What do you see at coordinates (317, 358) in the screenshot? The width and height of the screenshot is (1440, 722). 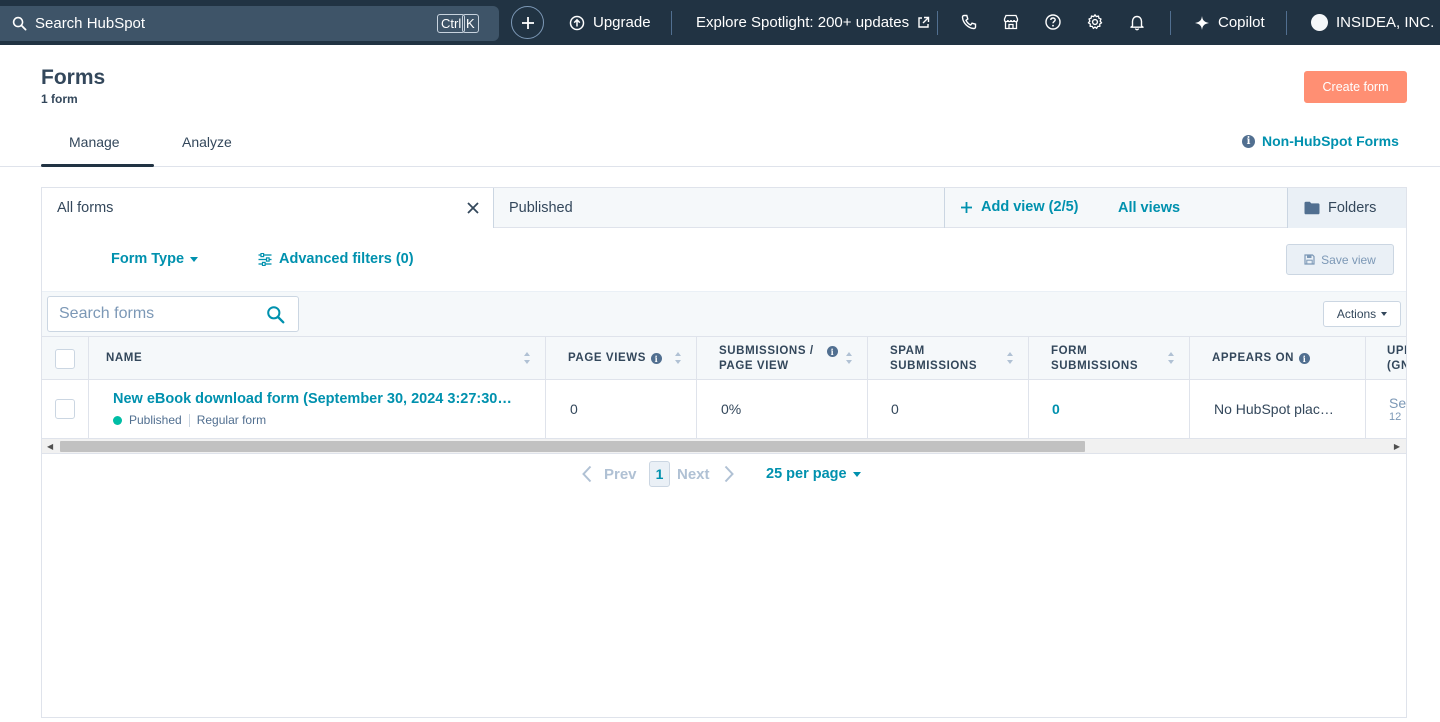 I see `column-header-name: NAME` at bounding box center [317, 358].